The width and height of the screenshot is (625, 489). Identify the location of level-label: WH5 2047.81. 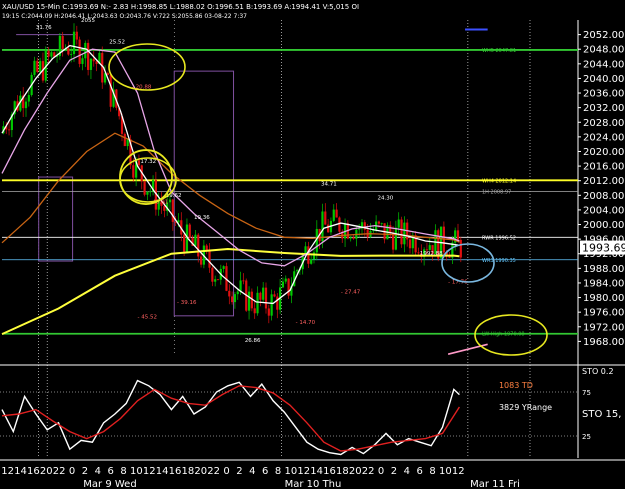
(499, 51).